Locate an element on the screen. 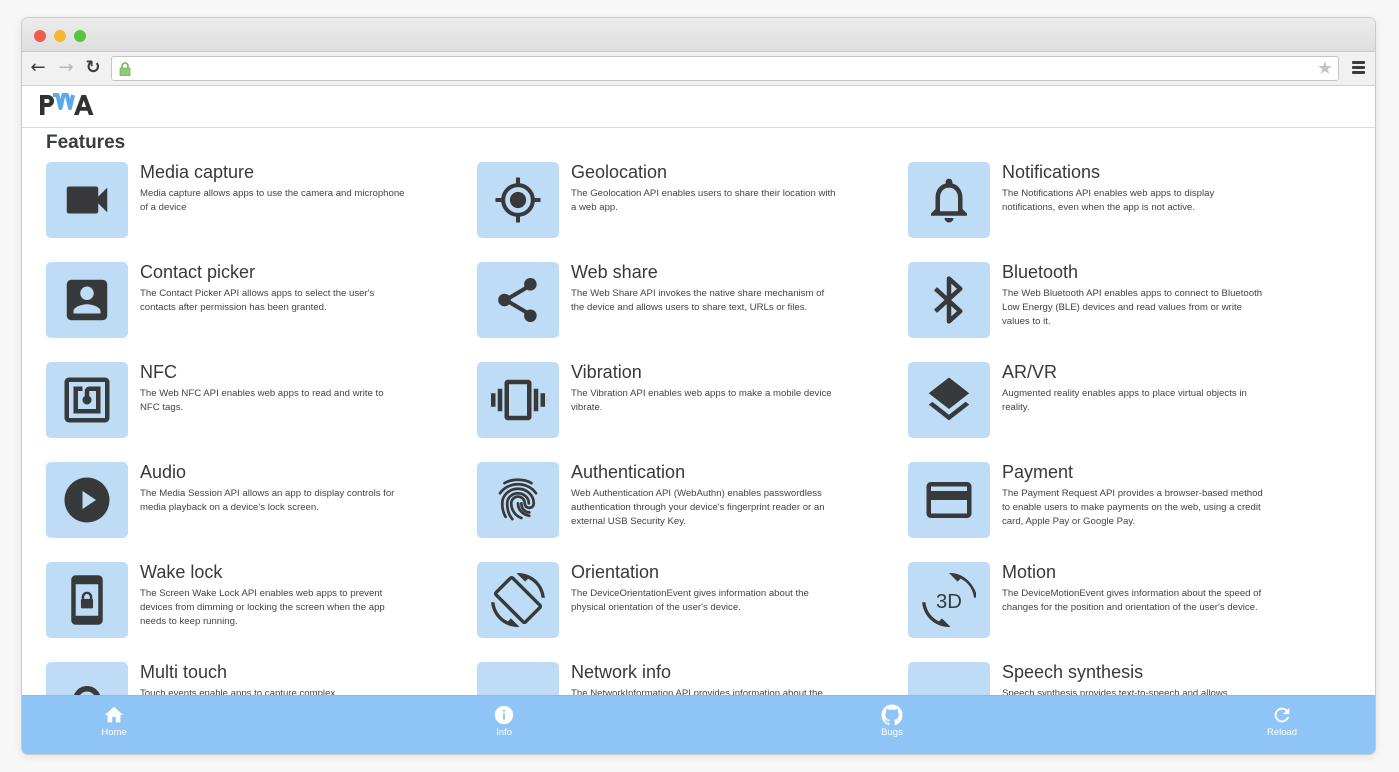 The height and width of the screenshot is (772, 1399). nav-label: Bugs is located at coordinates (892, 732).